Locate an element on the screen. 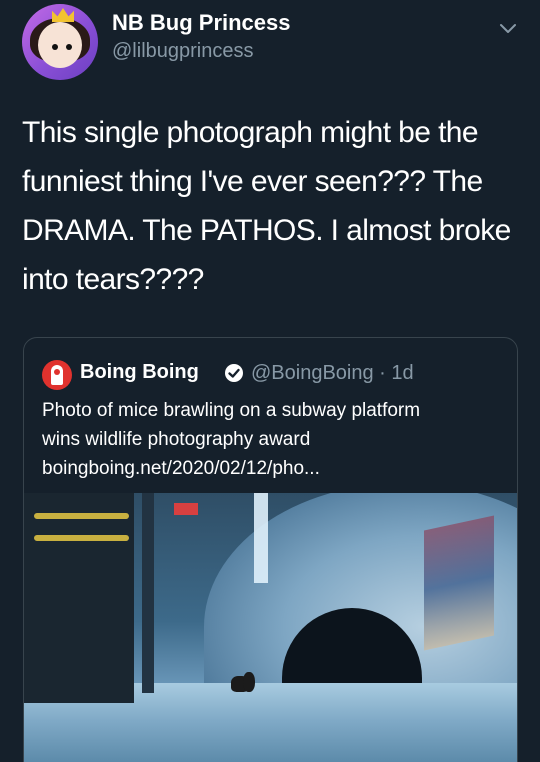 The height and width of the screenshot is (762, 540). quoted-display-name: Boing Boing is located at coordinates (139, 372).